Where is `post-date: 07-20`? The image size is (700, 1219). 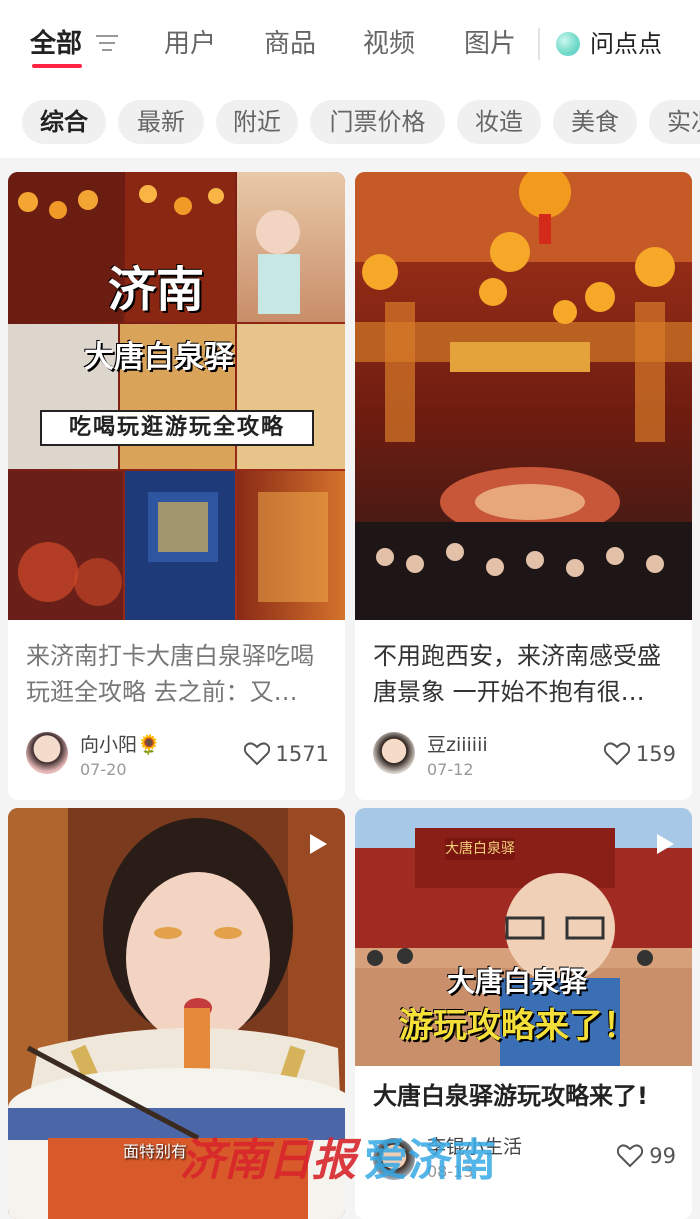 post-date: 07-20 is located at coordinates (103, 769).